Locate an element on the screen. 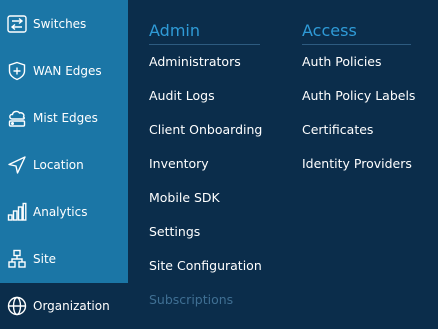 This screenshot has width=438, height=329. menu-link-audit-logs: Audit Logs is located at coordinates (182, 95).